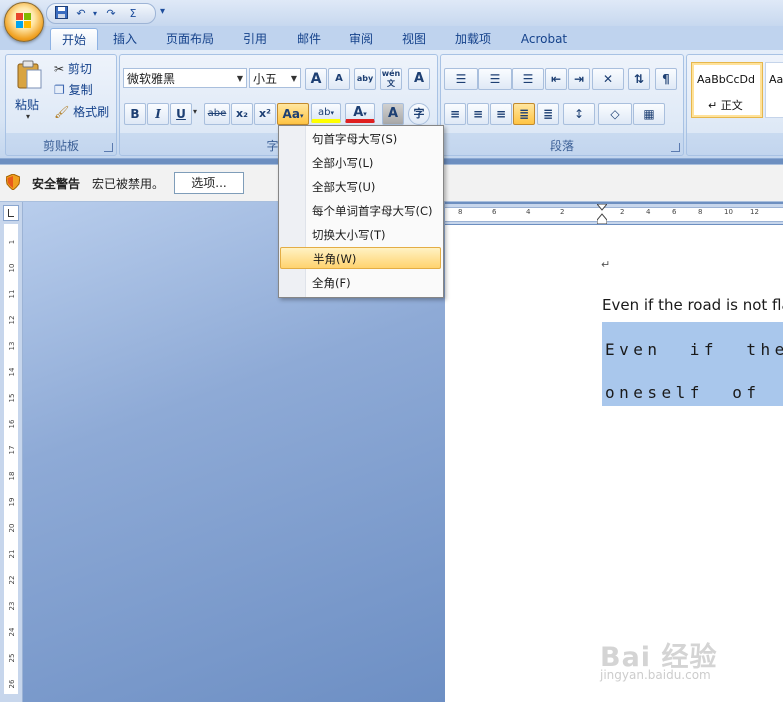 This screenshot has height=702, width=783. I want to click on line-spacing-button: ↕, so click(579, 114).